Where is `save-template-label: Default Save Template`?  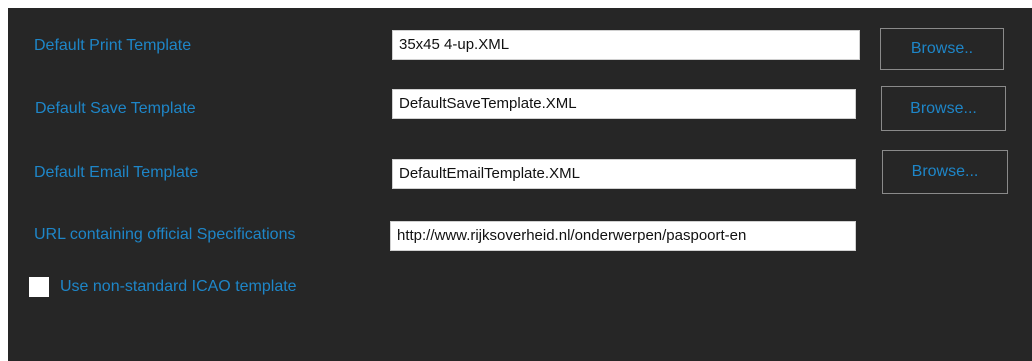 save-template-label: Default Save Template is located at coordinates (115, 108).